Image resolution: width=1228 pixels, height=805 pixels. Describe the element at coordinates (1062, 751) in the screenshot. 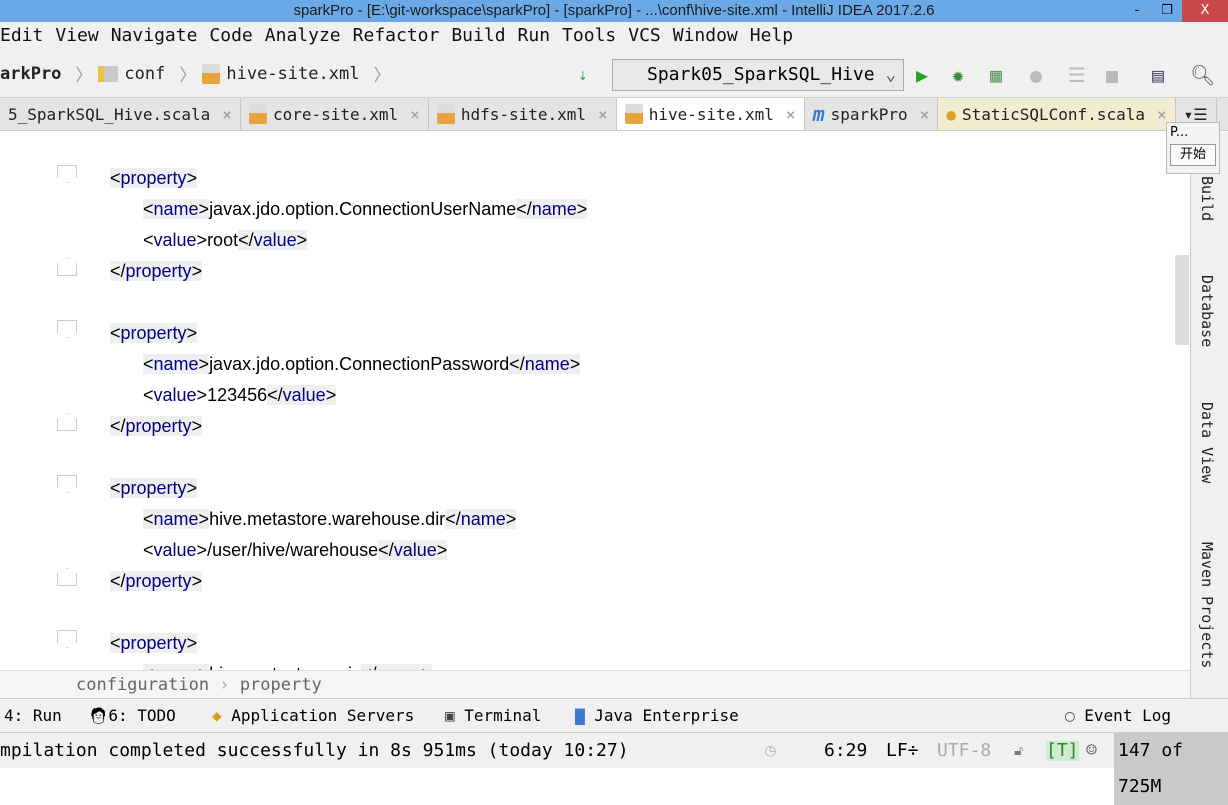

I see `tag-indicator: [T]` at that location.